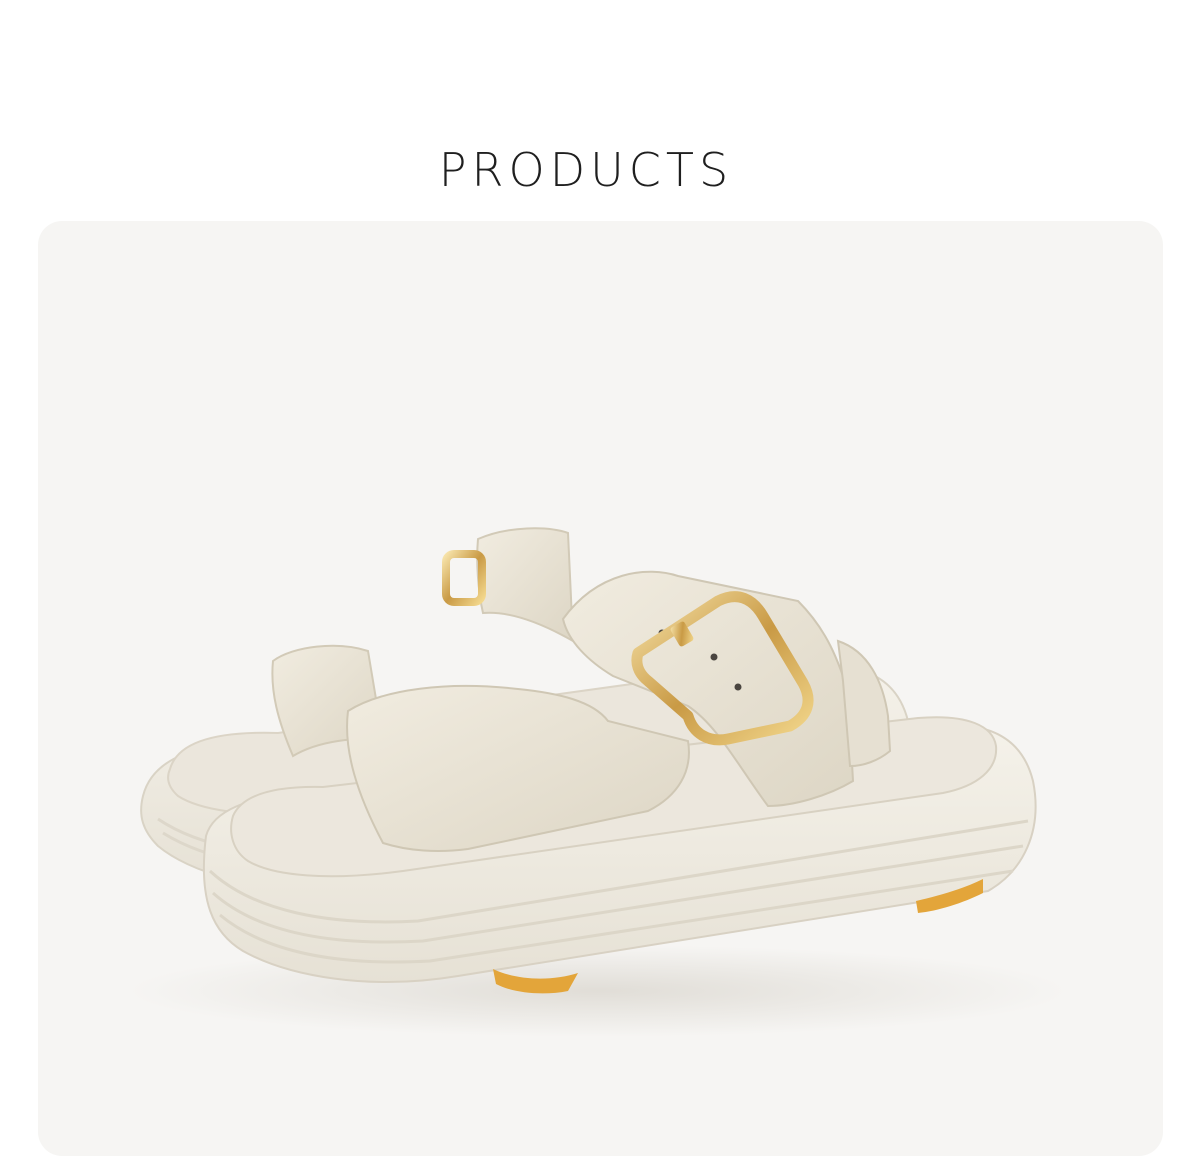  What do you see at coordinates (586, 169) in the screenshot?
I see `section-title: PRODUCTS` at bounding box center [586, 169].